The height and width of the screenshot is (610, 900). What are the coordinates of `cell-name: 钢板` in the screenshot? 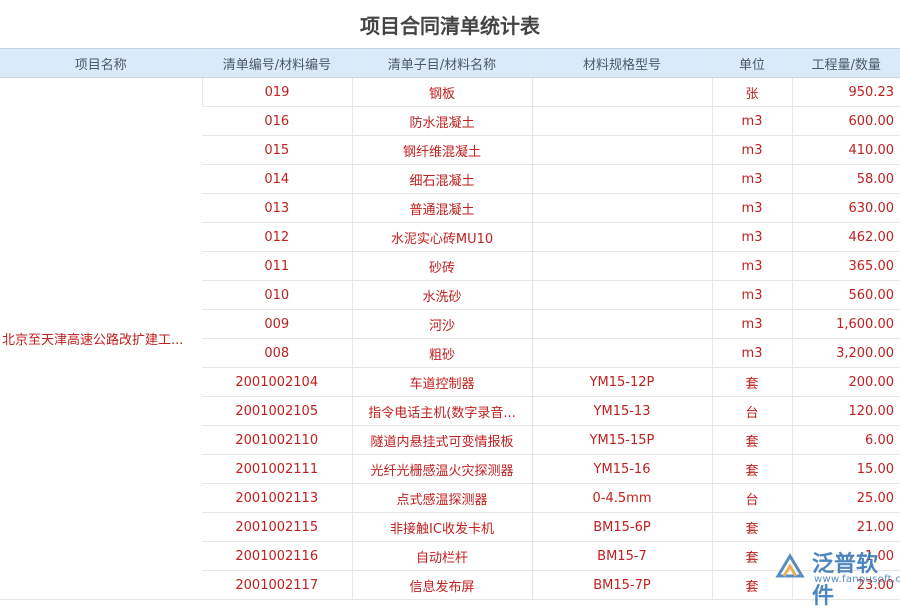 It's located at (441, 92).